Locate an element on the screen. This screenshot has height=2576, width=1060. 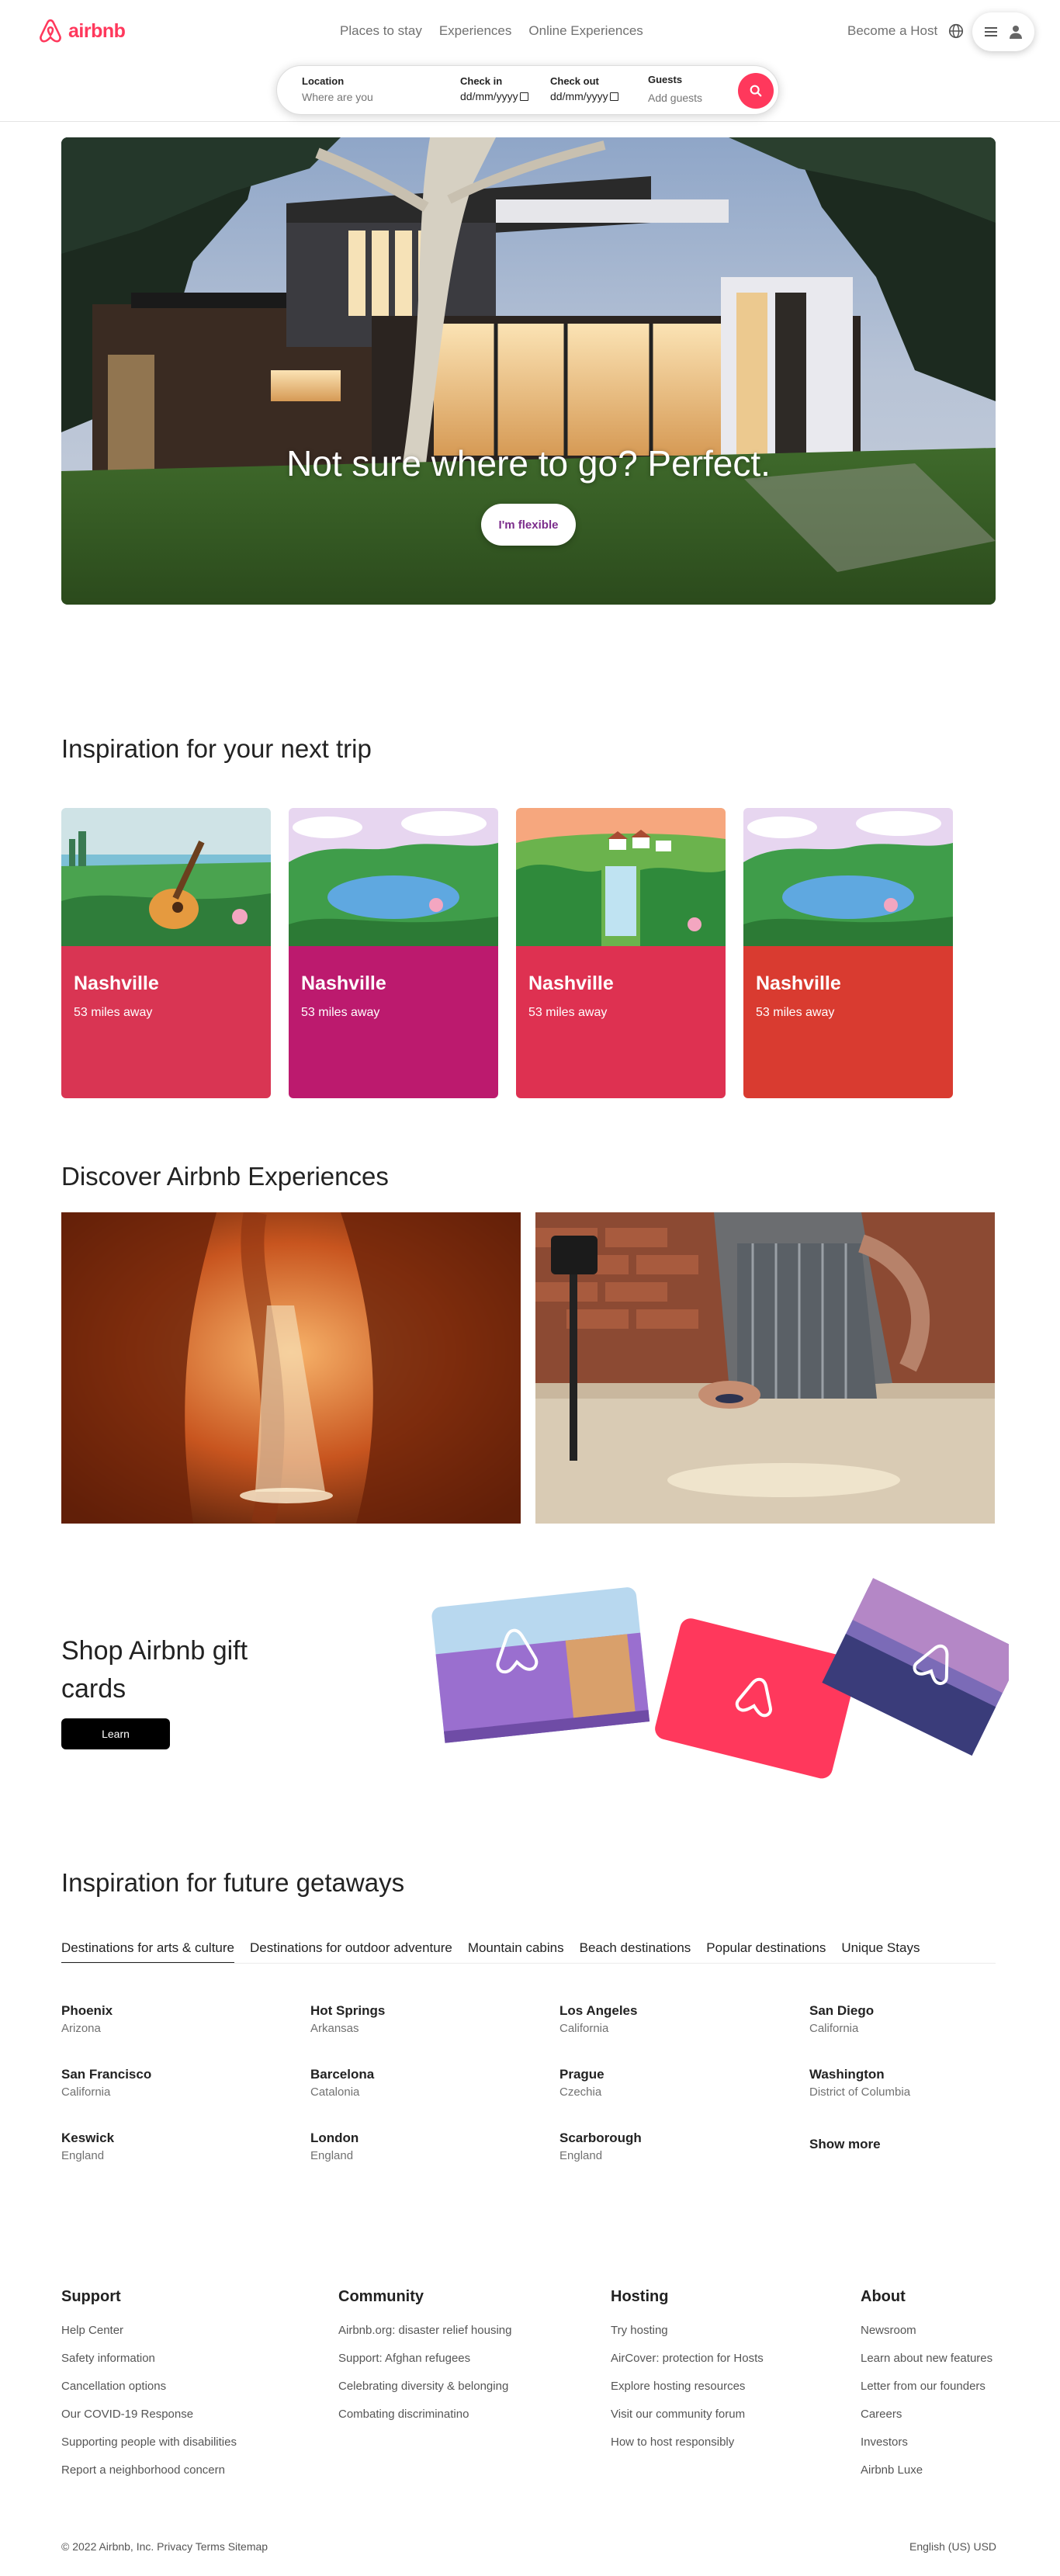
footer-link: Letter from our founders is located at coordinates (926, 2393).